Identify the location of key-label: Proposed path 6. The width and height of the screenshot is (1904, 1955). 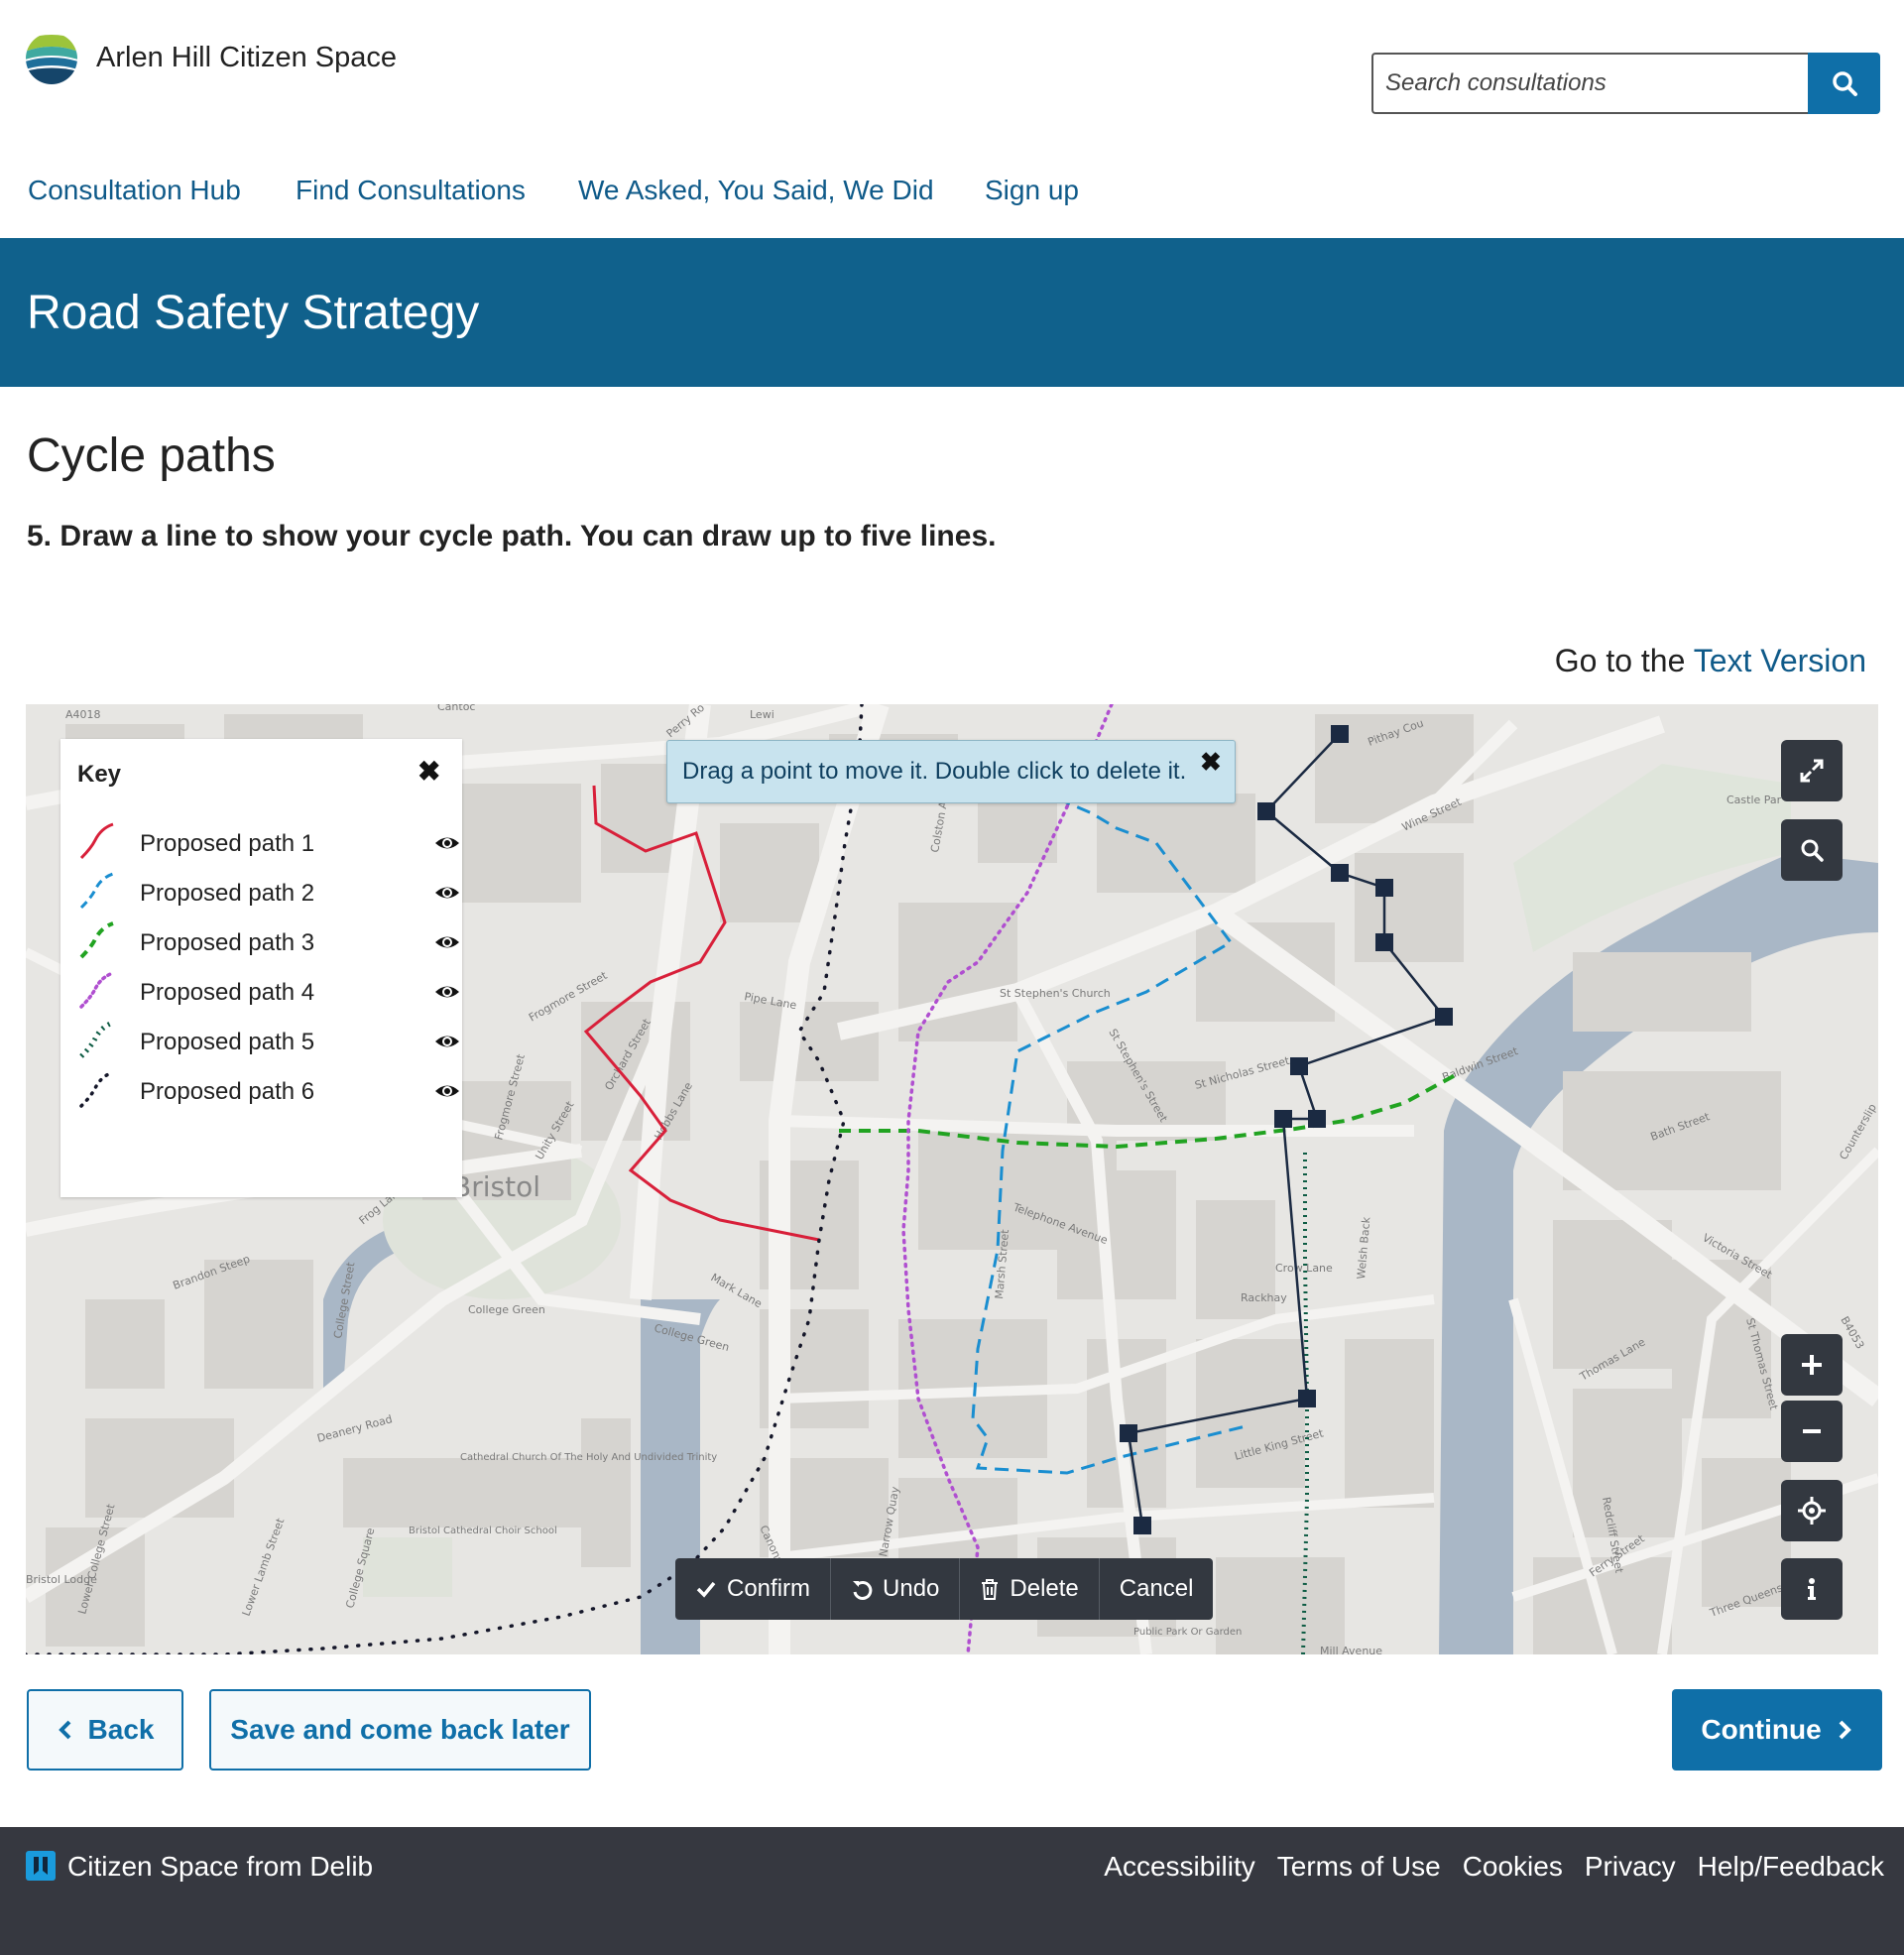
(227, 1091).